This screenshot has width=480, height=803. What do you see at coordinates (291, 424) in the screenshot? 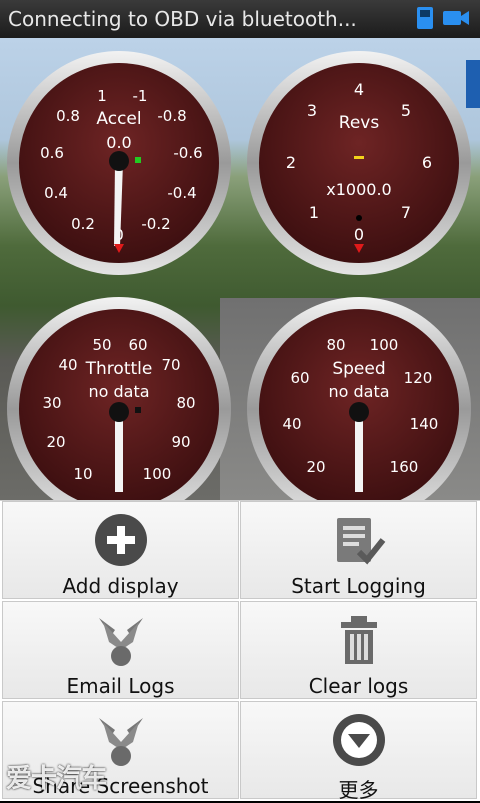
I see `speed-tick-40: 40` at bounding box center [291, 424].